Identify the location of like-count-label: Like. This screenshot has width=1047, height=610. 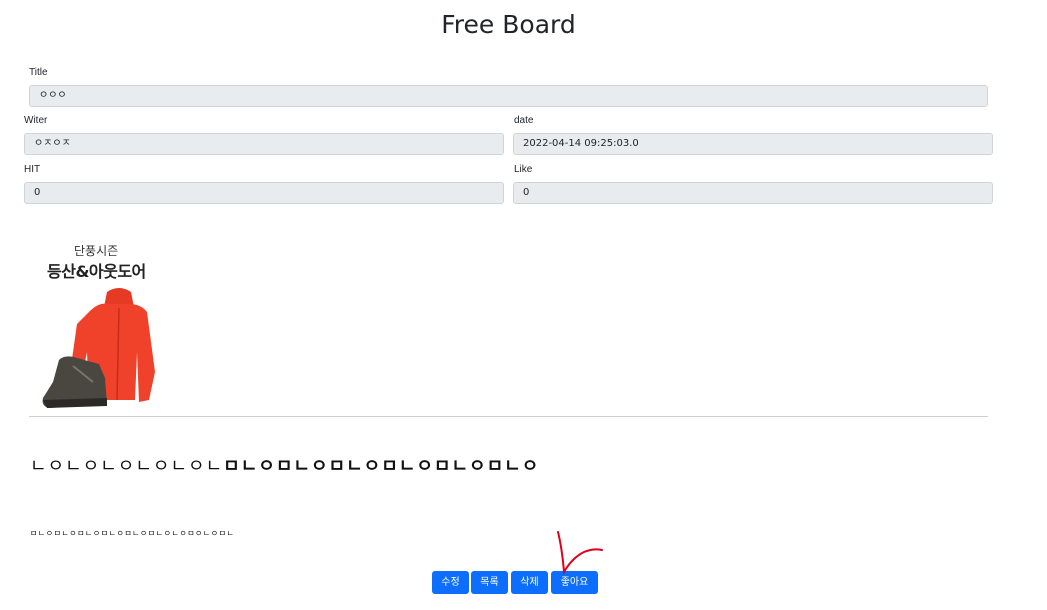
(523, 169).